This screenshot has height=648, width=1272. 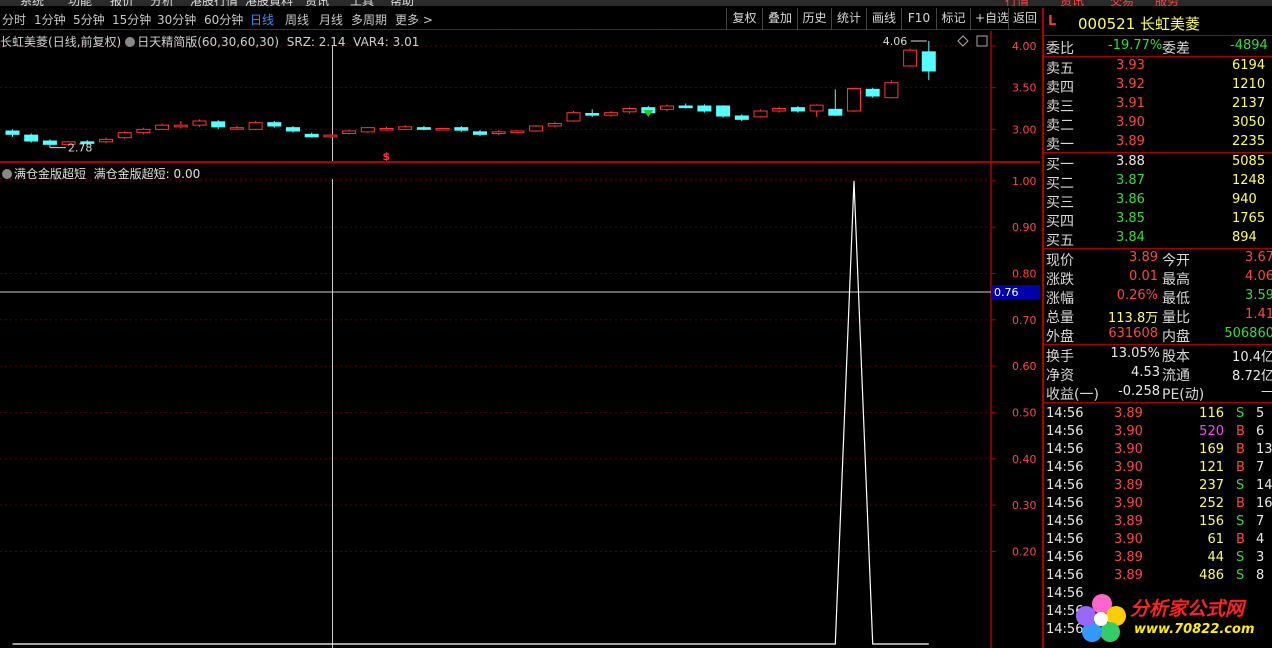 I want to click on period-tab-0: 分时, so click(x=14, y=19).